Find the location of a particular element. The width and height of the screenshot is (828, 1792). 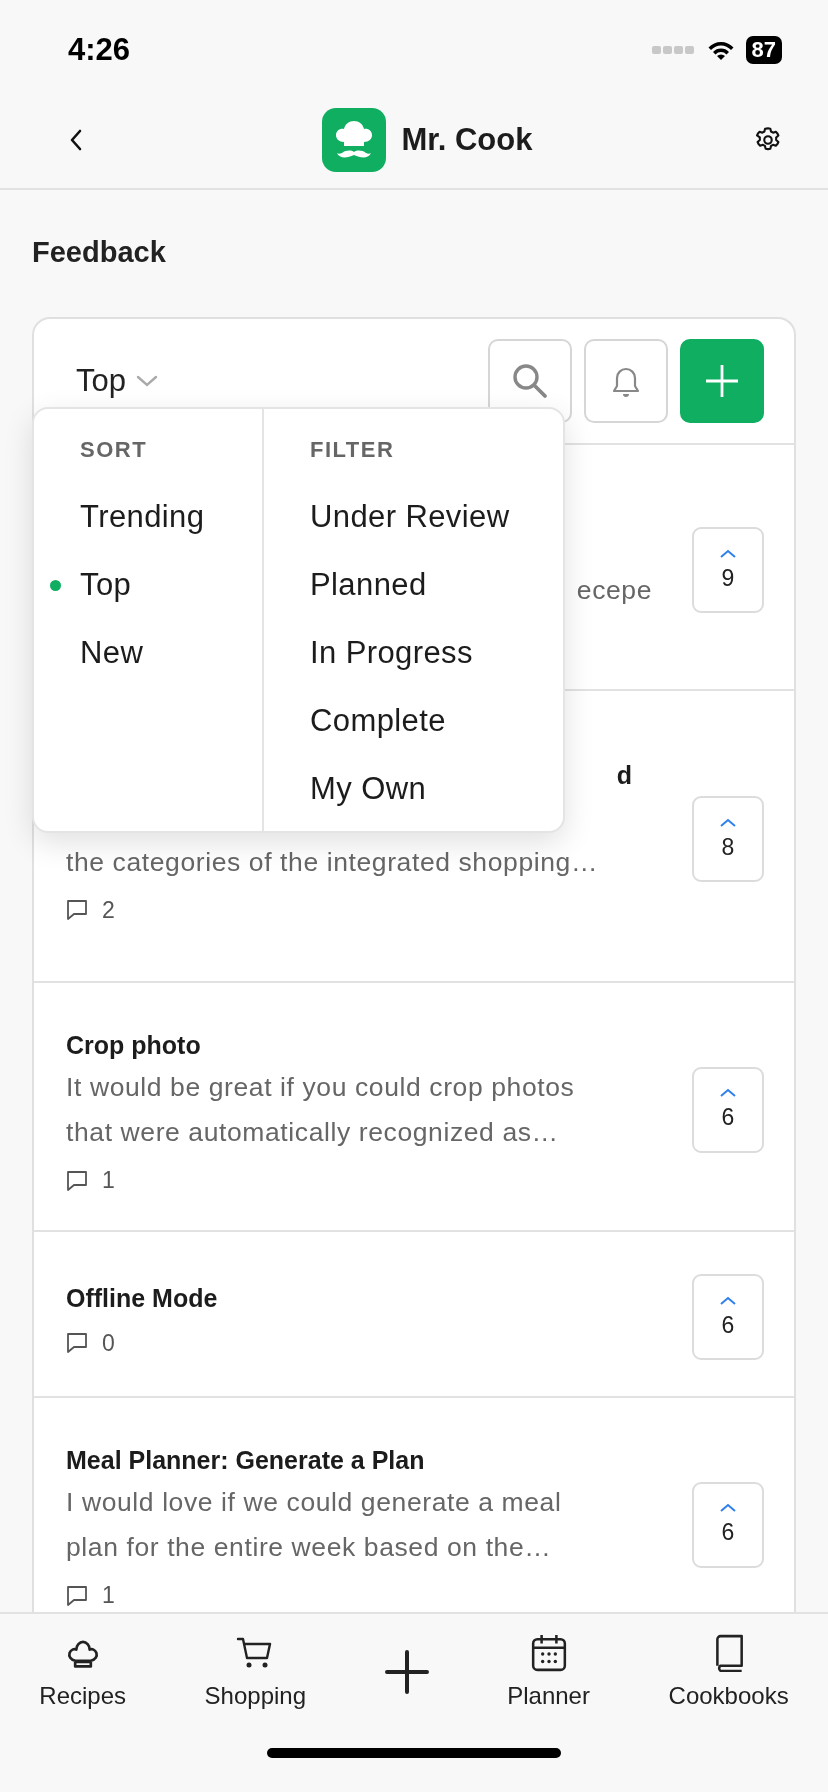

add-recipe-button is located at coordinates (406, 1672).